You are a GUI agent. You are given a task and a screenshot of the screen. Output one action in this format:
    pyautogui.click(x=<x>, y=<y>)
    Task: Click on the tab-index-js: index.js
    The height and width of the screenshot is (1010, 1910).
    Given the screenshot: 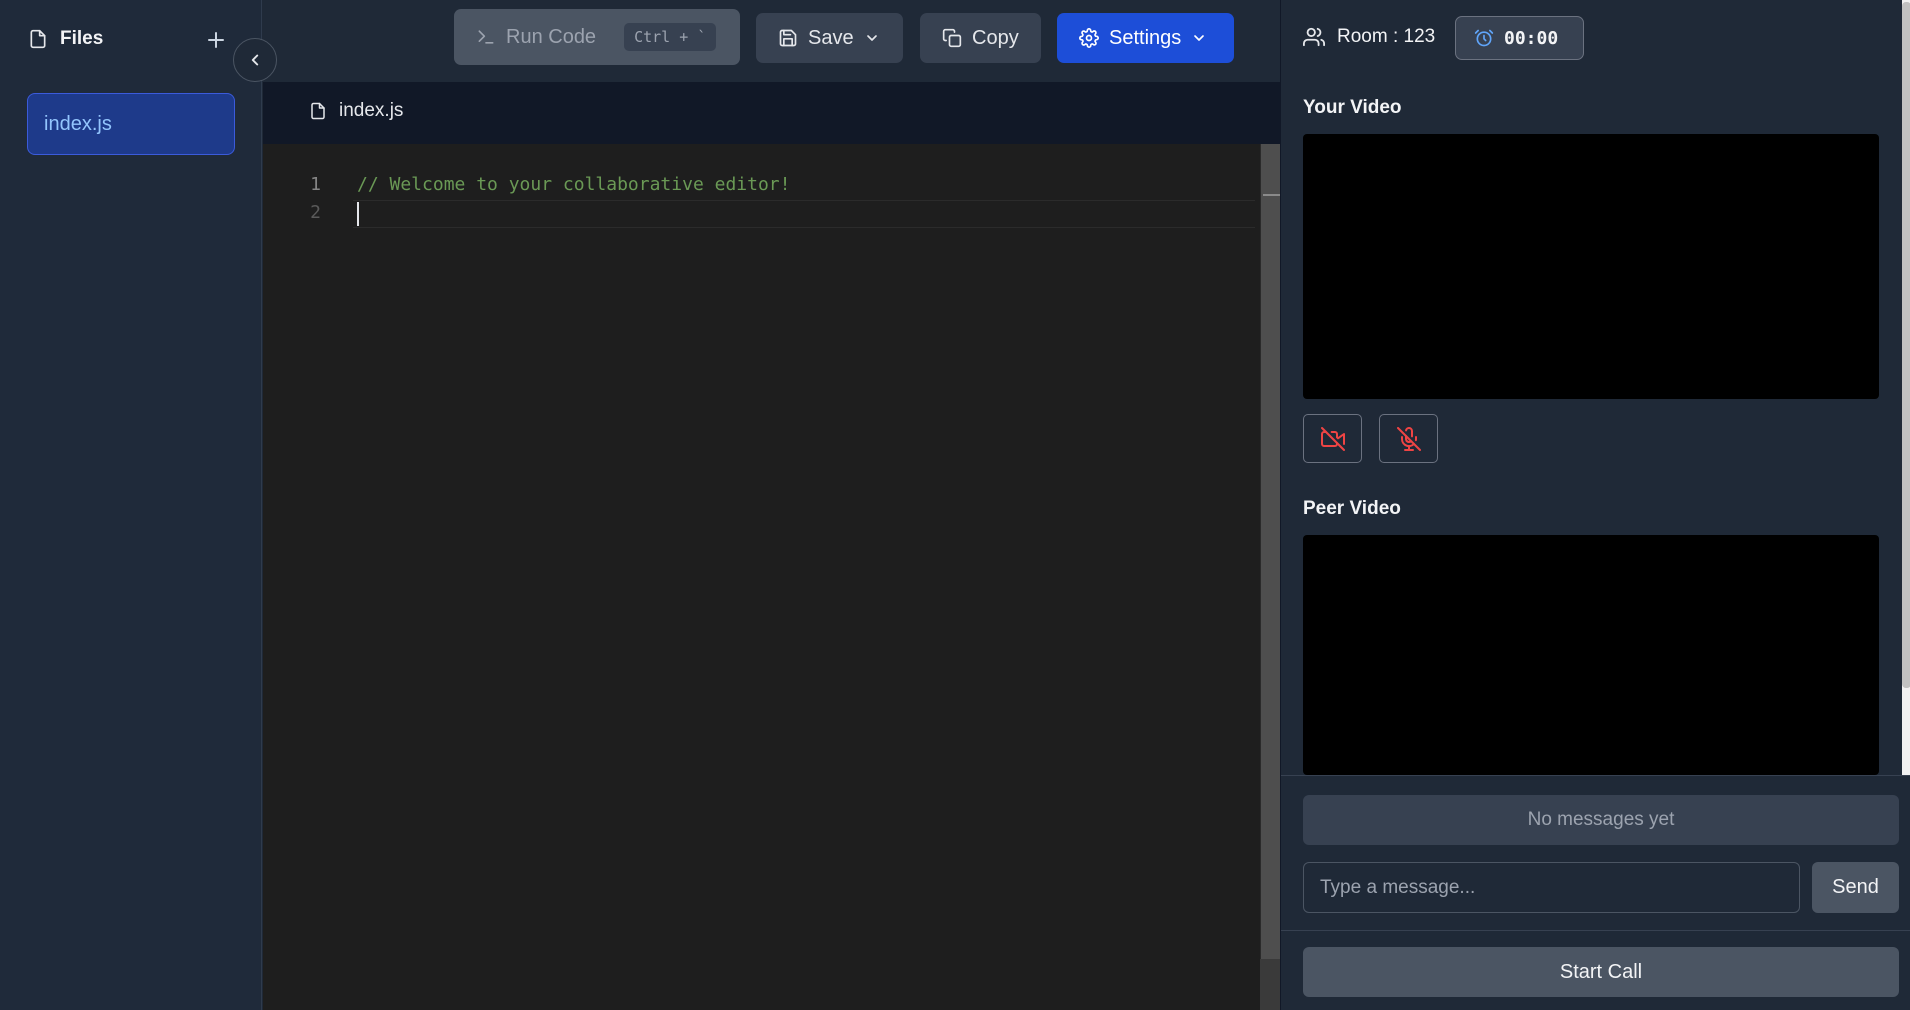 What is the action you would take?
    pyautogui.click(x=356, y=111)
    